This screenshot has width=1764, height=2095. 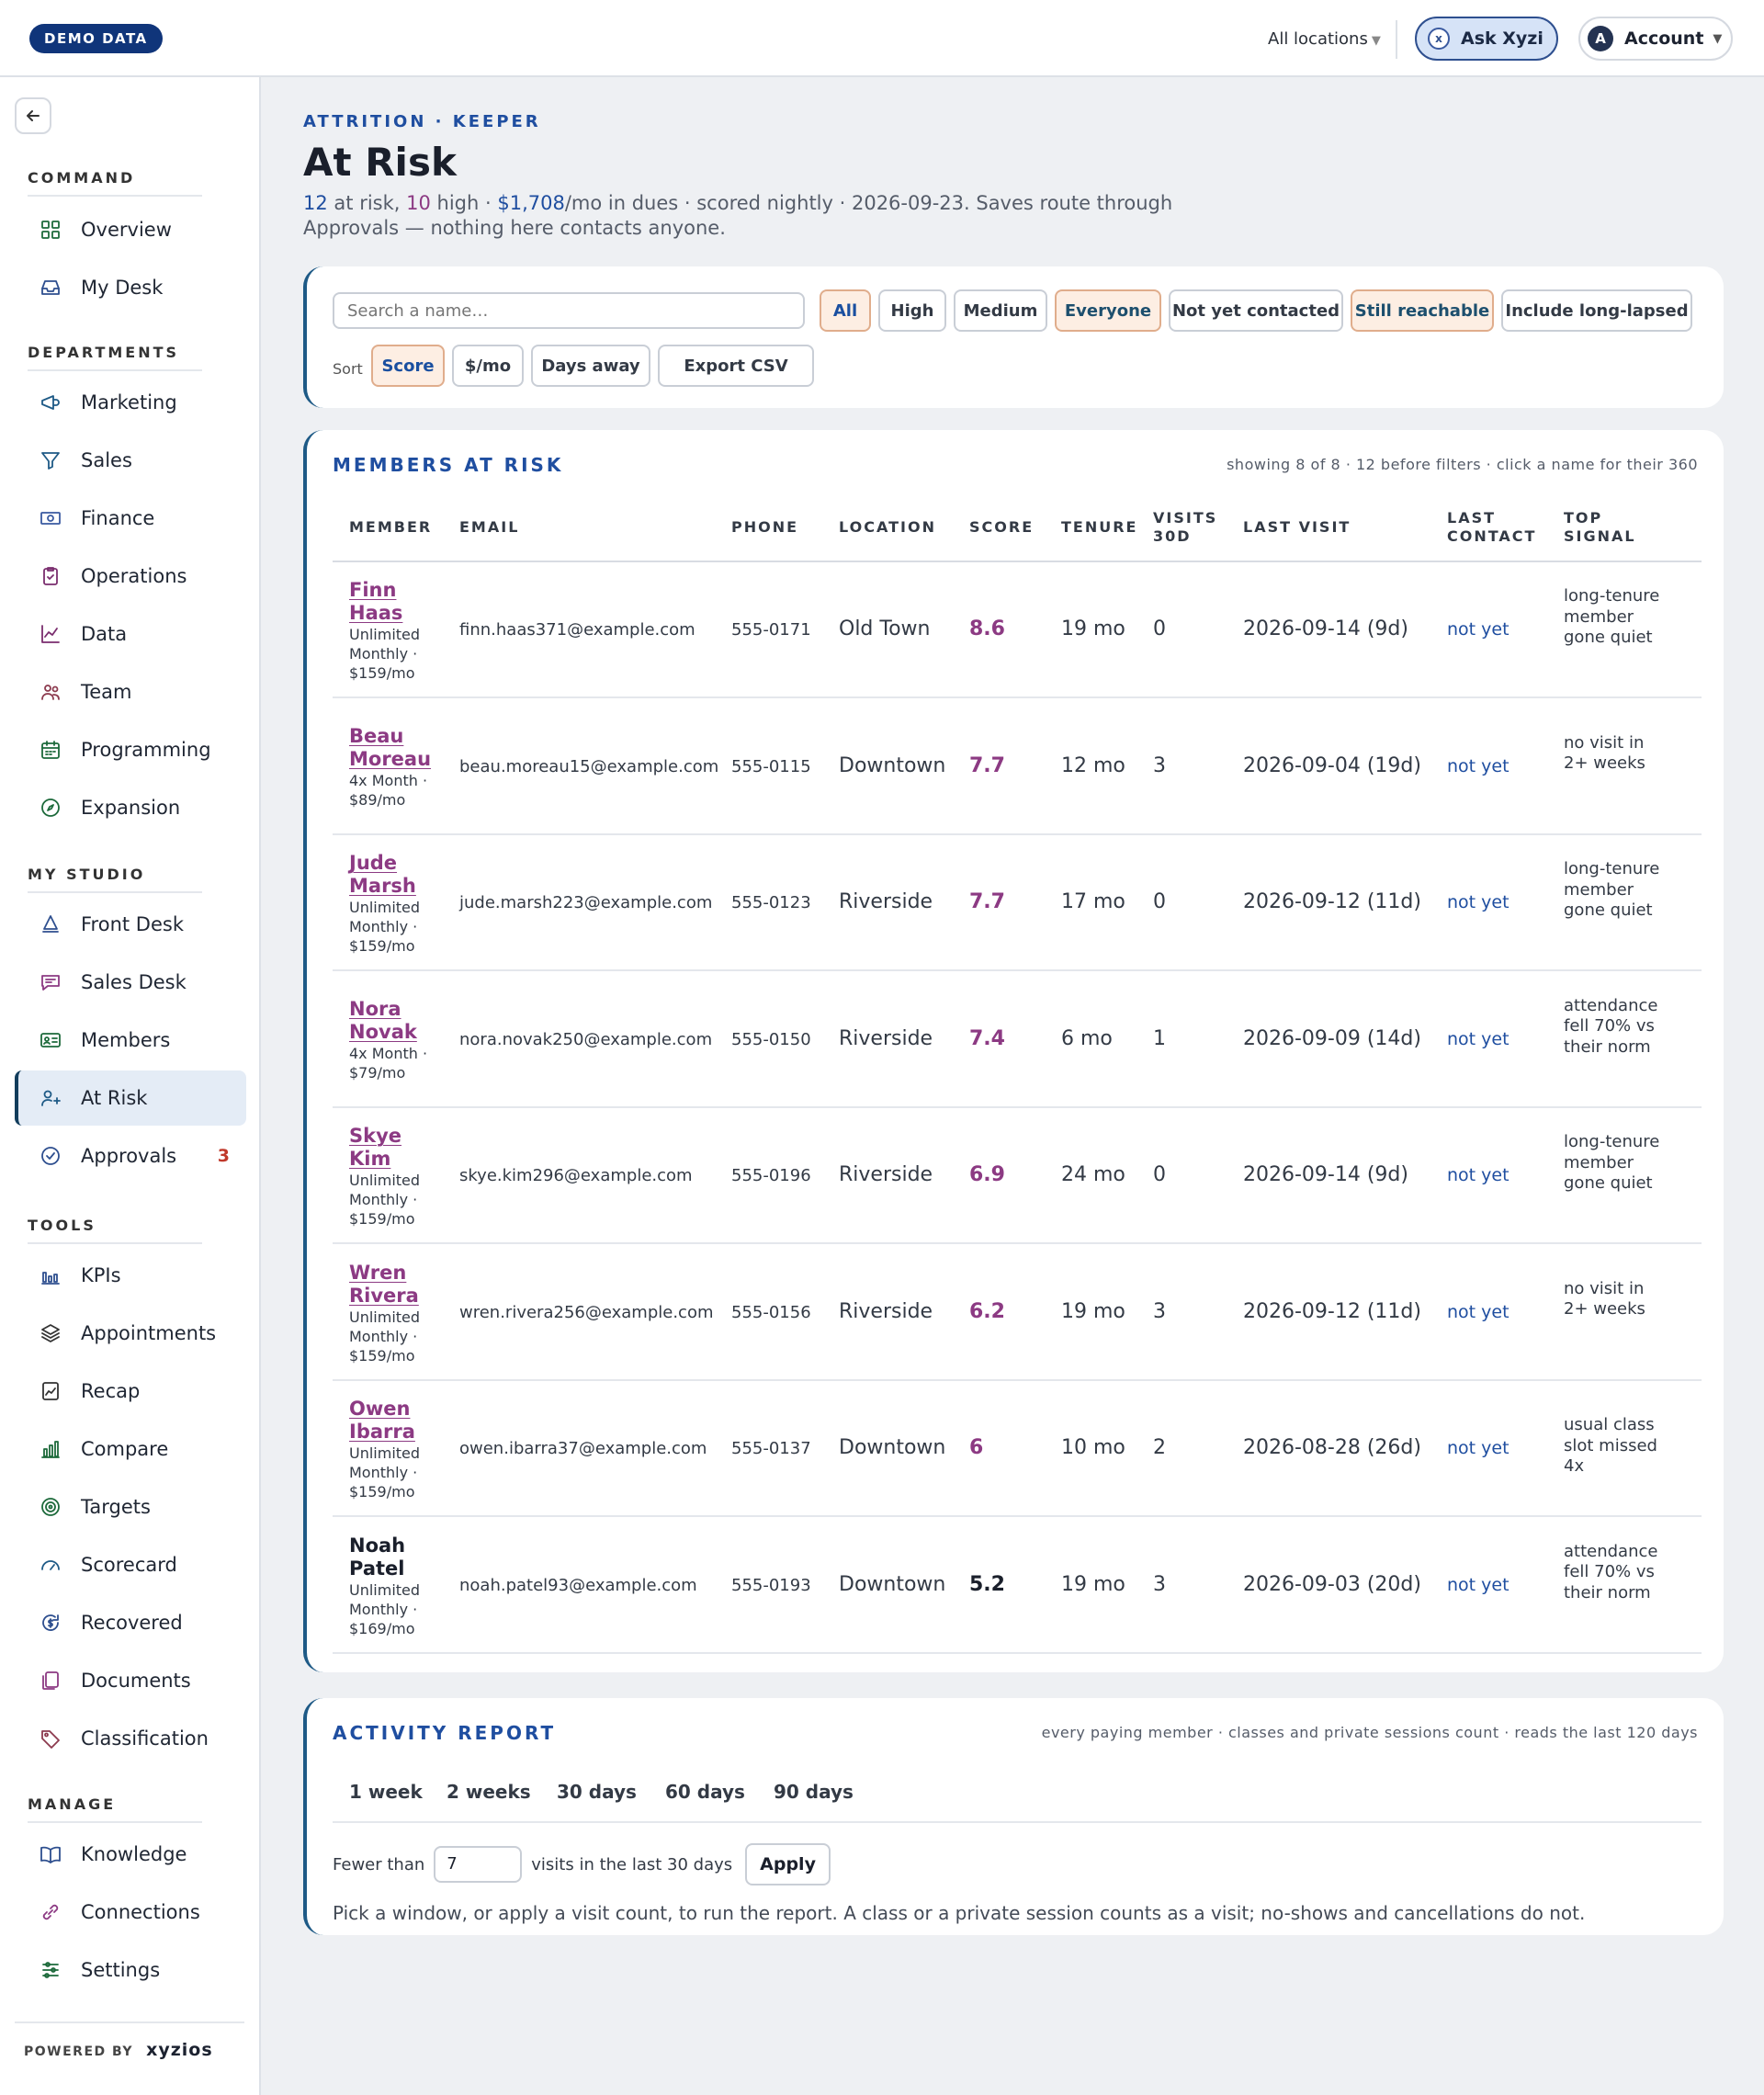 What do you see at coordinates (62, 1225) in the screenshot?
I see `nav-section-title: TOOLS` at bounding box center [62, 1225].